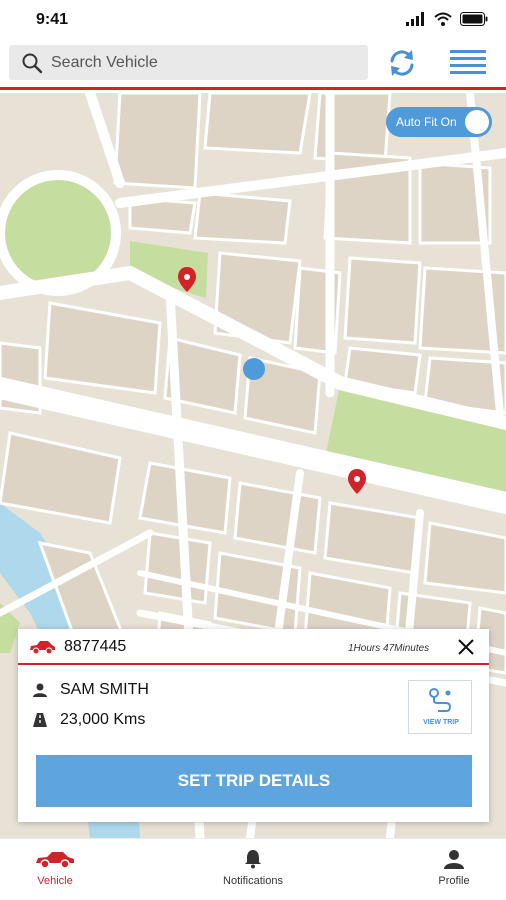 The image size is (506, 900). I want to click on current-location-dot, so click(254, 369).